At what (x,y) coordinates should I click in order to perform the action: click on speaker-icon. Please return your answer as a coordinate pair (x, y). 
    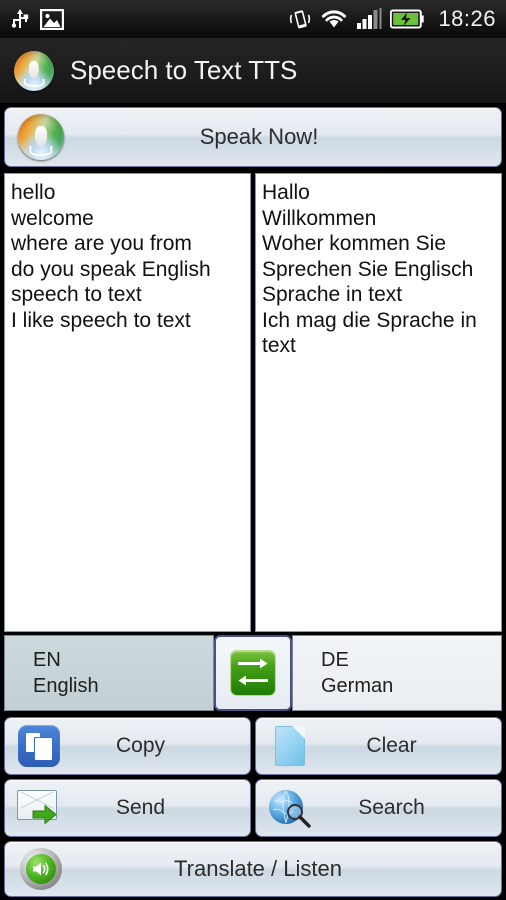
    Looking at the image, I should click on (41, 869).